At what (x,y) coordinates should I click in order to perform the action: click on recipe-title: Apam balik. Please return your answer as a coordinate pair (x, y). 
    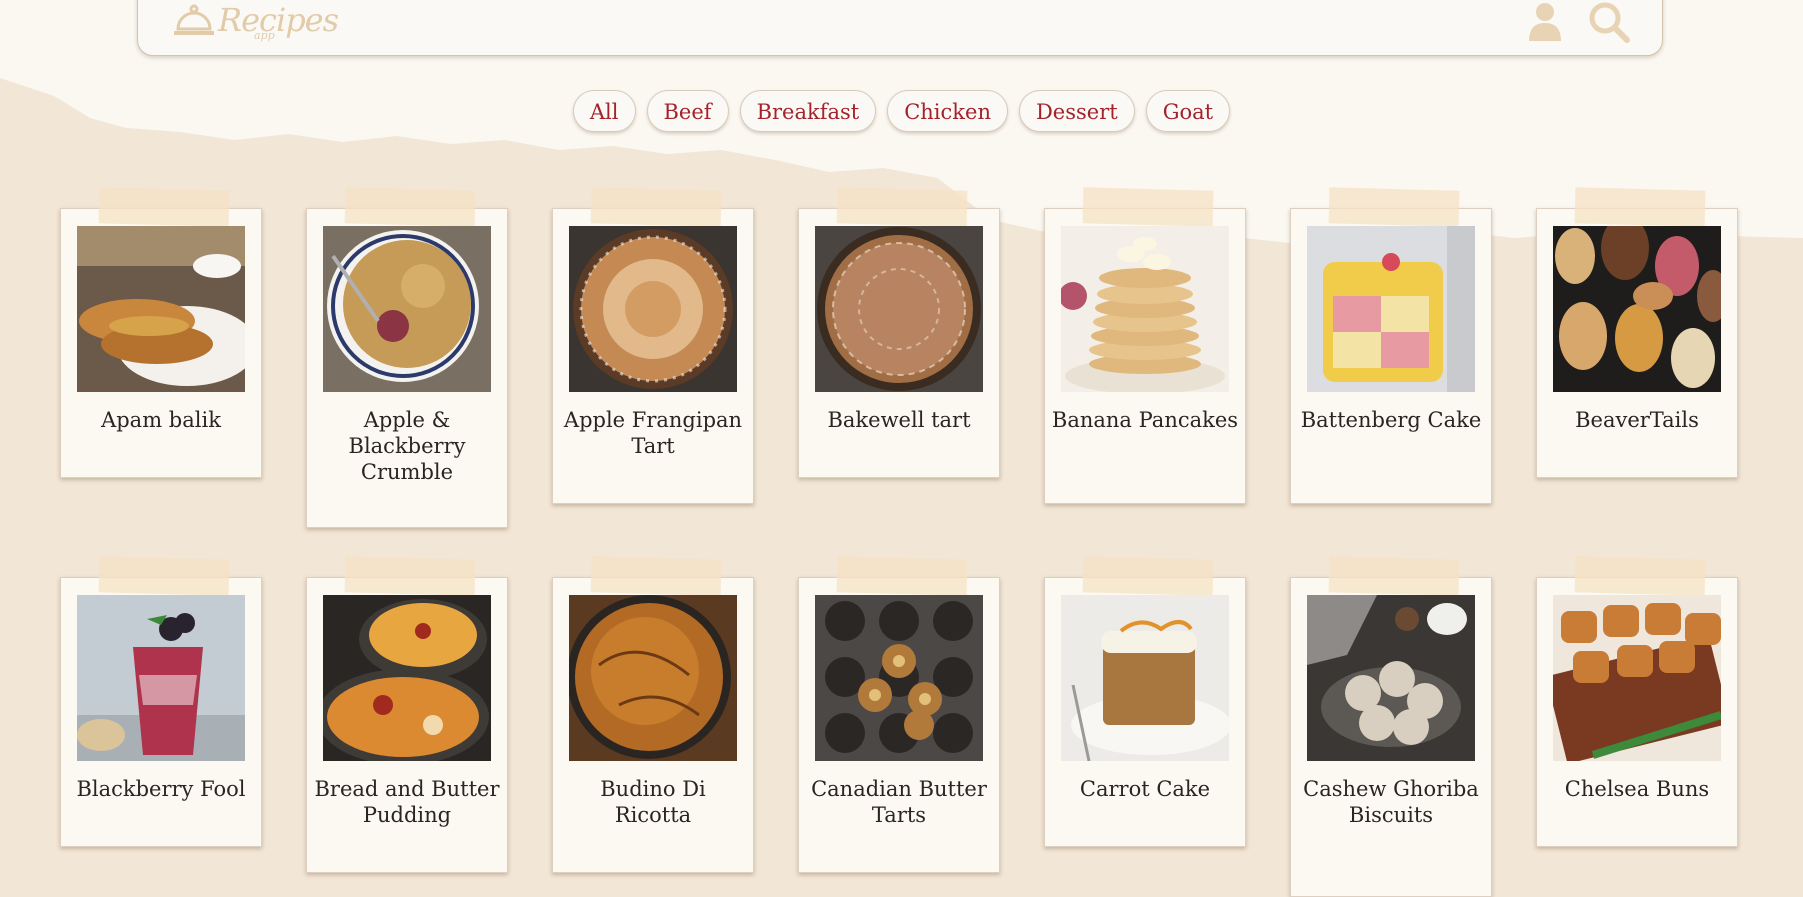
    Looking at the image, I should click on (161, 420).